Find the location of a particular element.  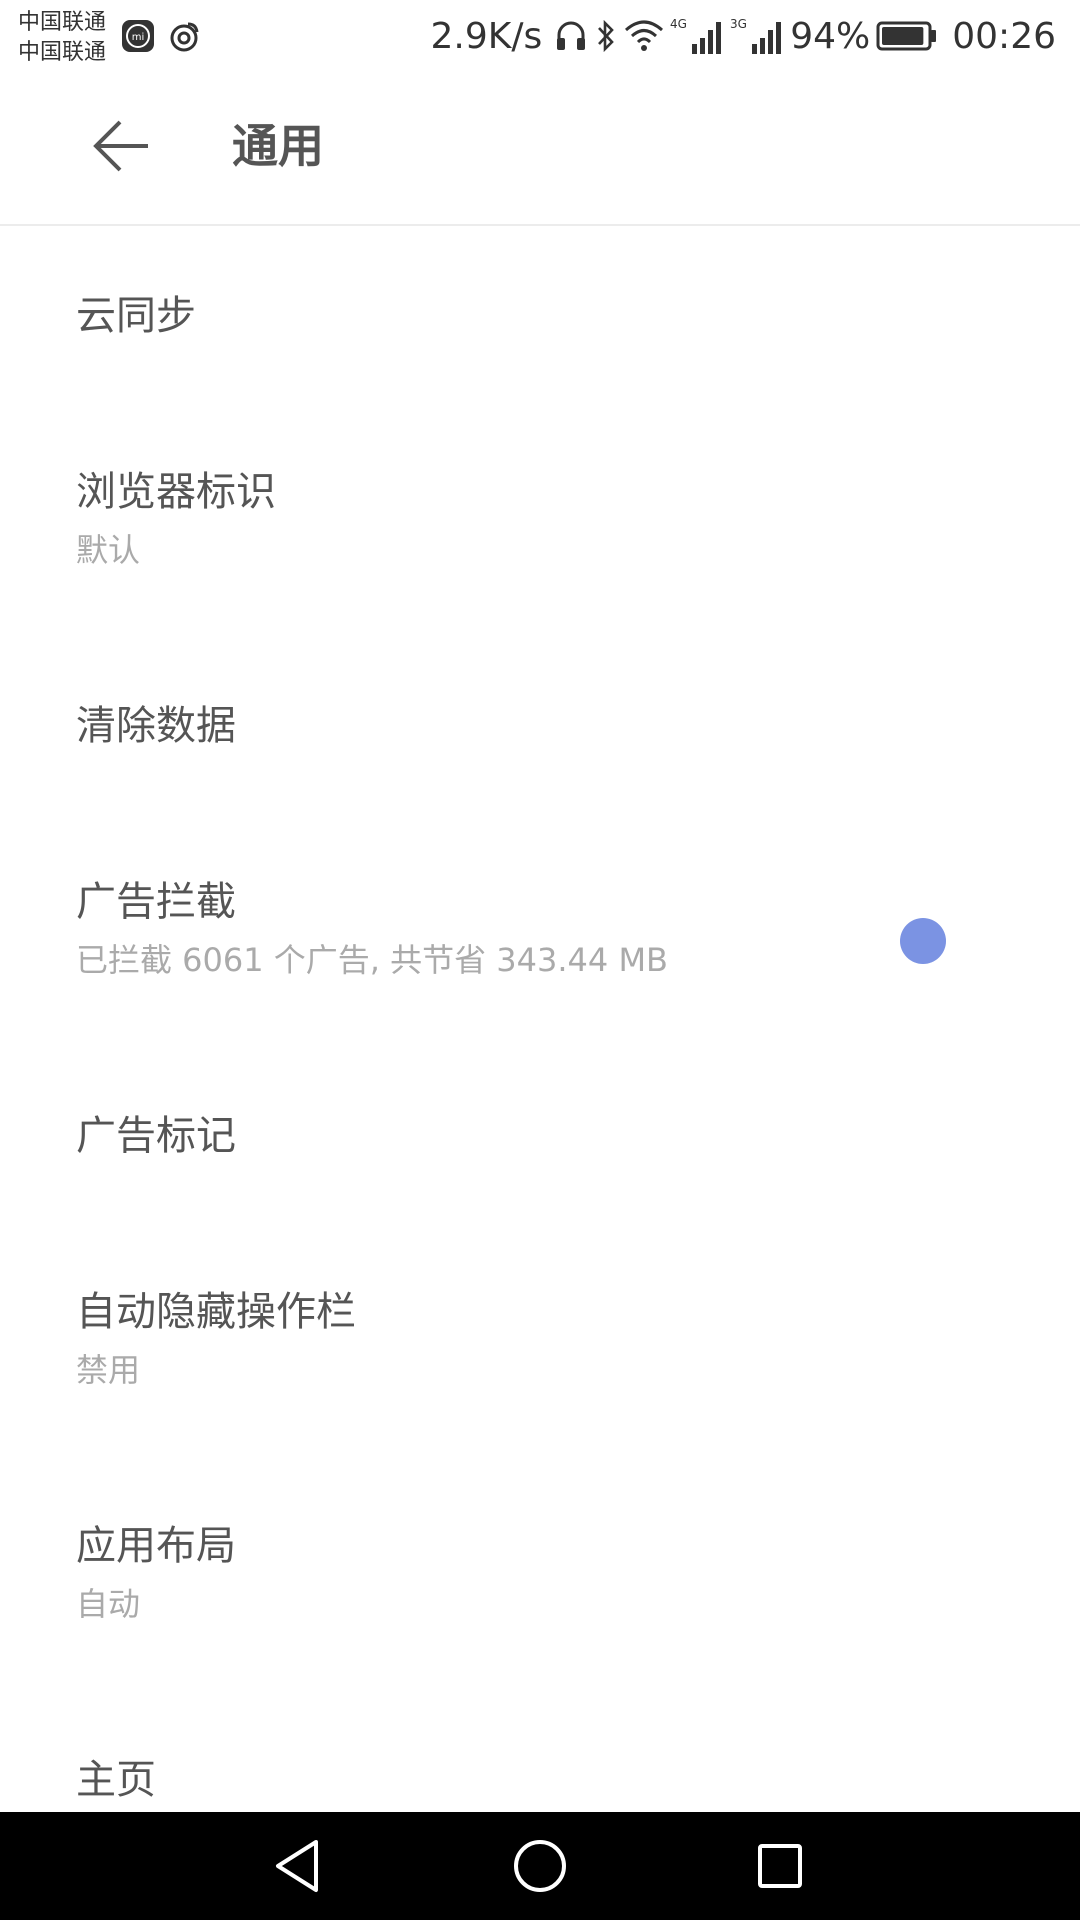

app-bar: 通用 is located at coordinates (540, 149).